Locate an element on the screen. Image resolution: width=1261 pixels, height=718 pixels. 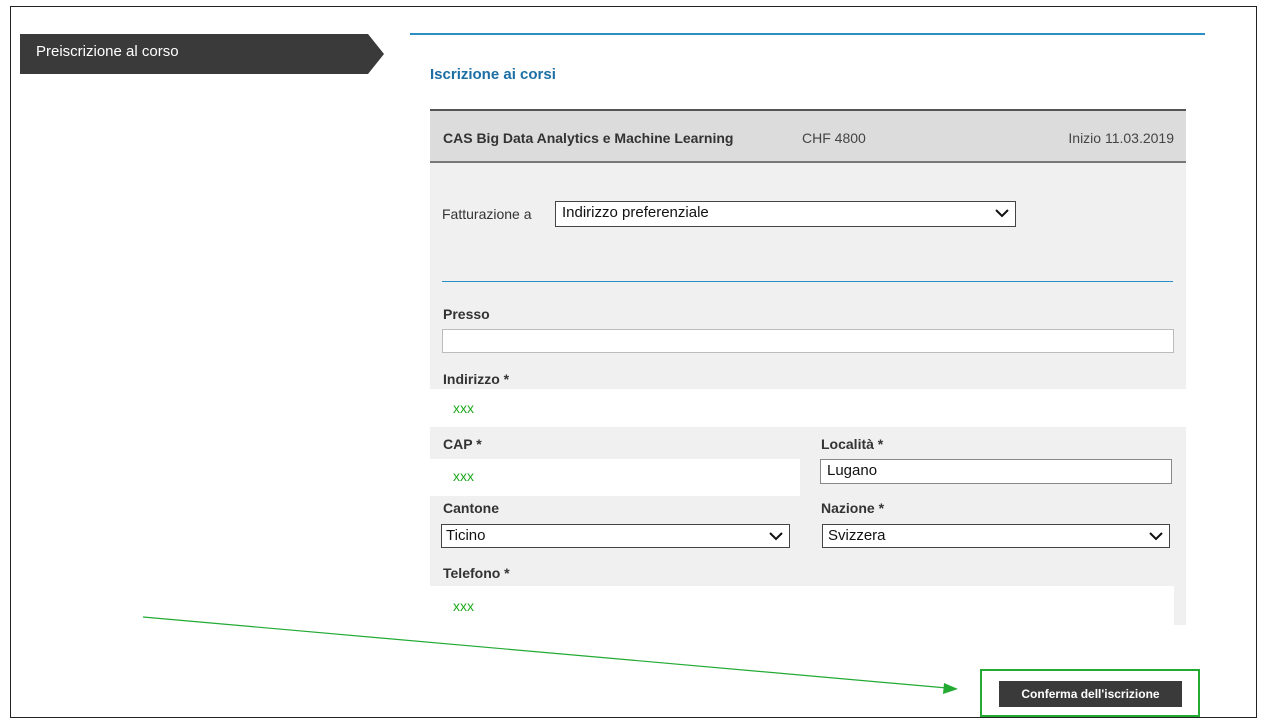
confirm-highlight-box: Conferma dell'iscrizione is located at coordinates (1090, 693).